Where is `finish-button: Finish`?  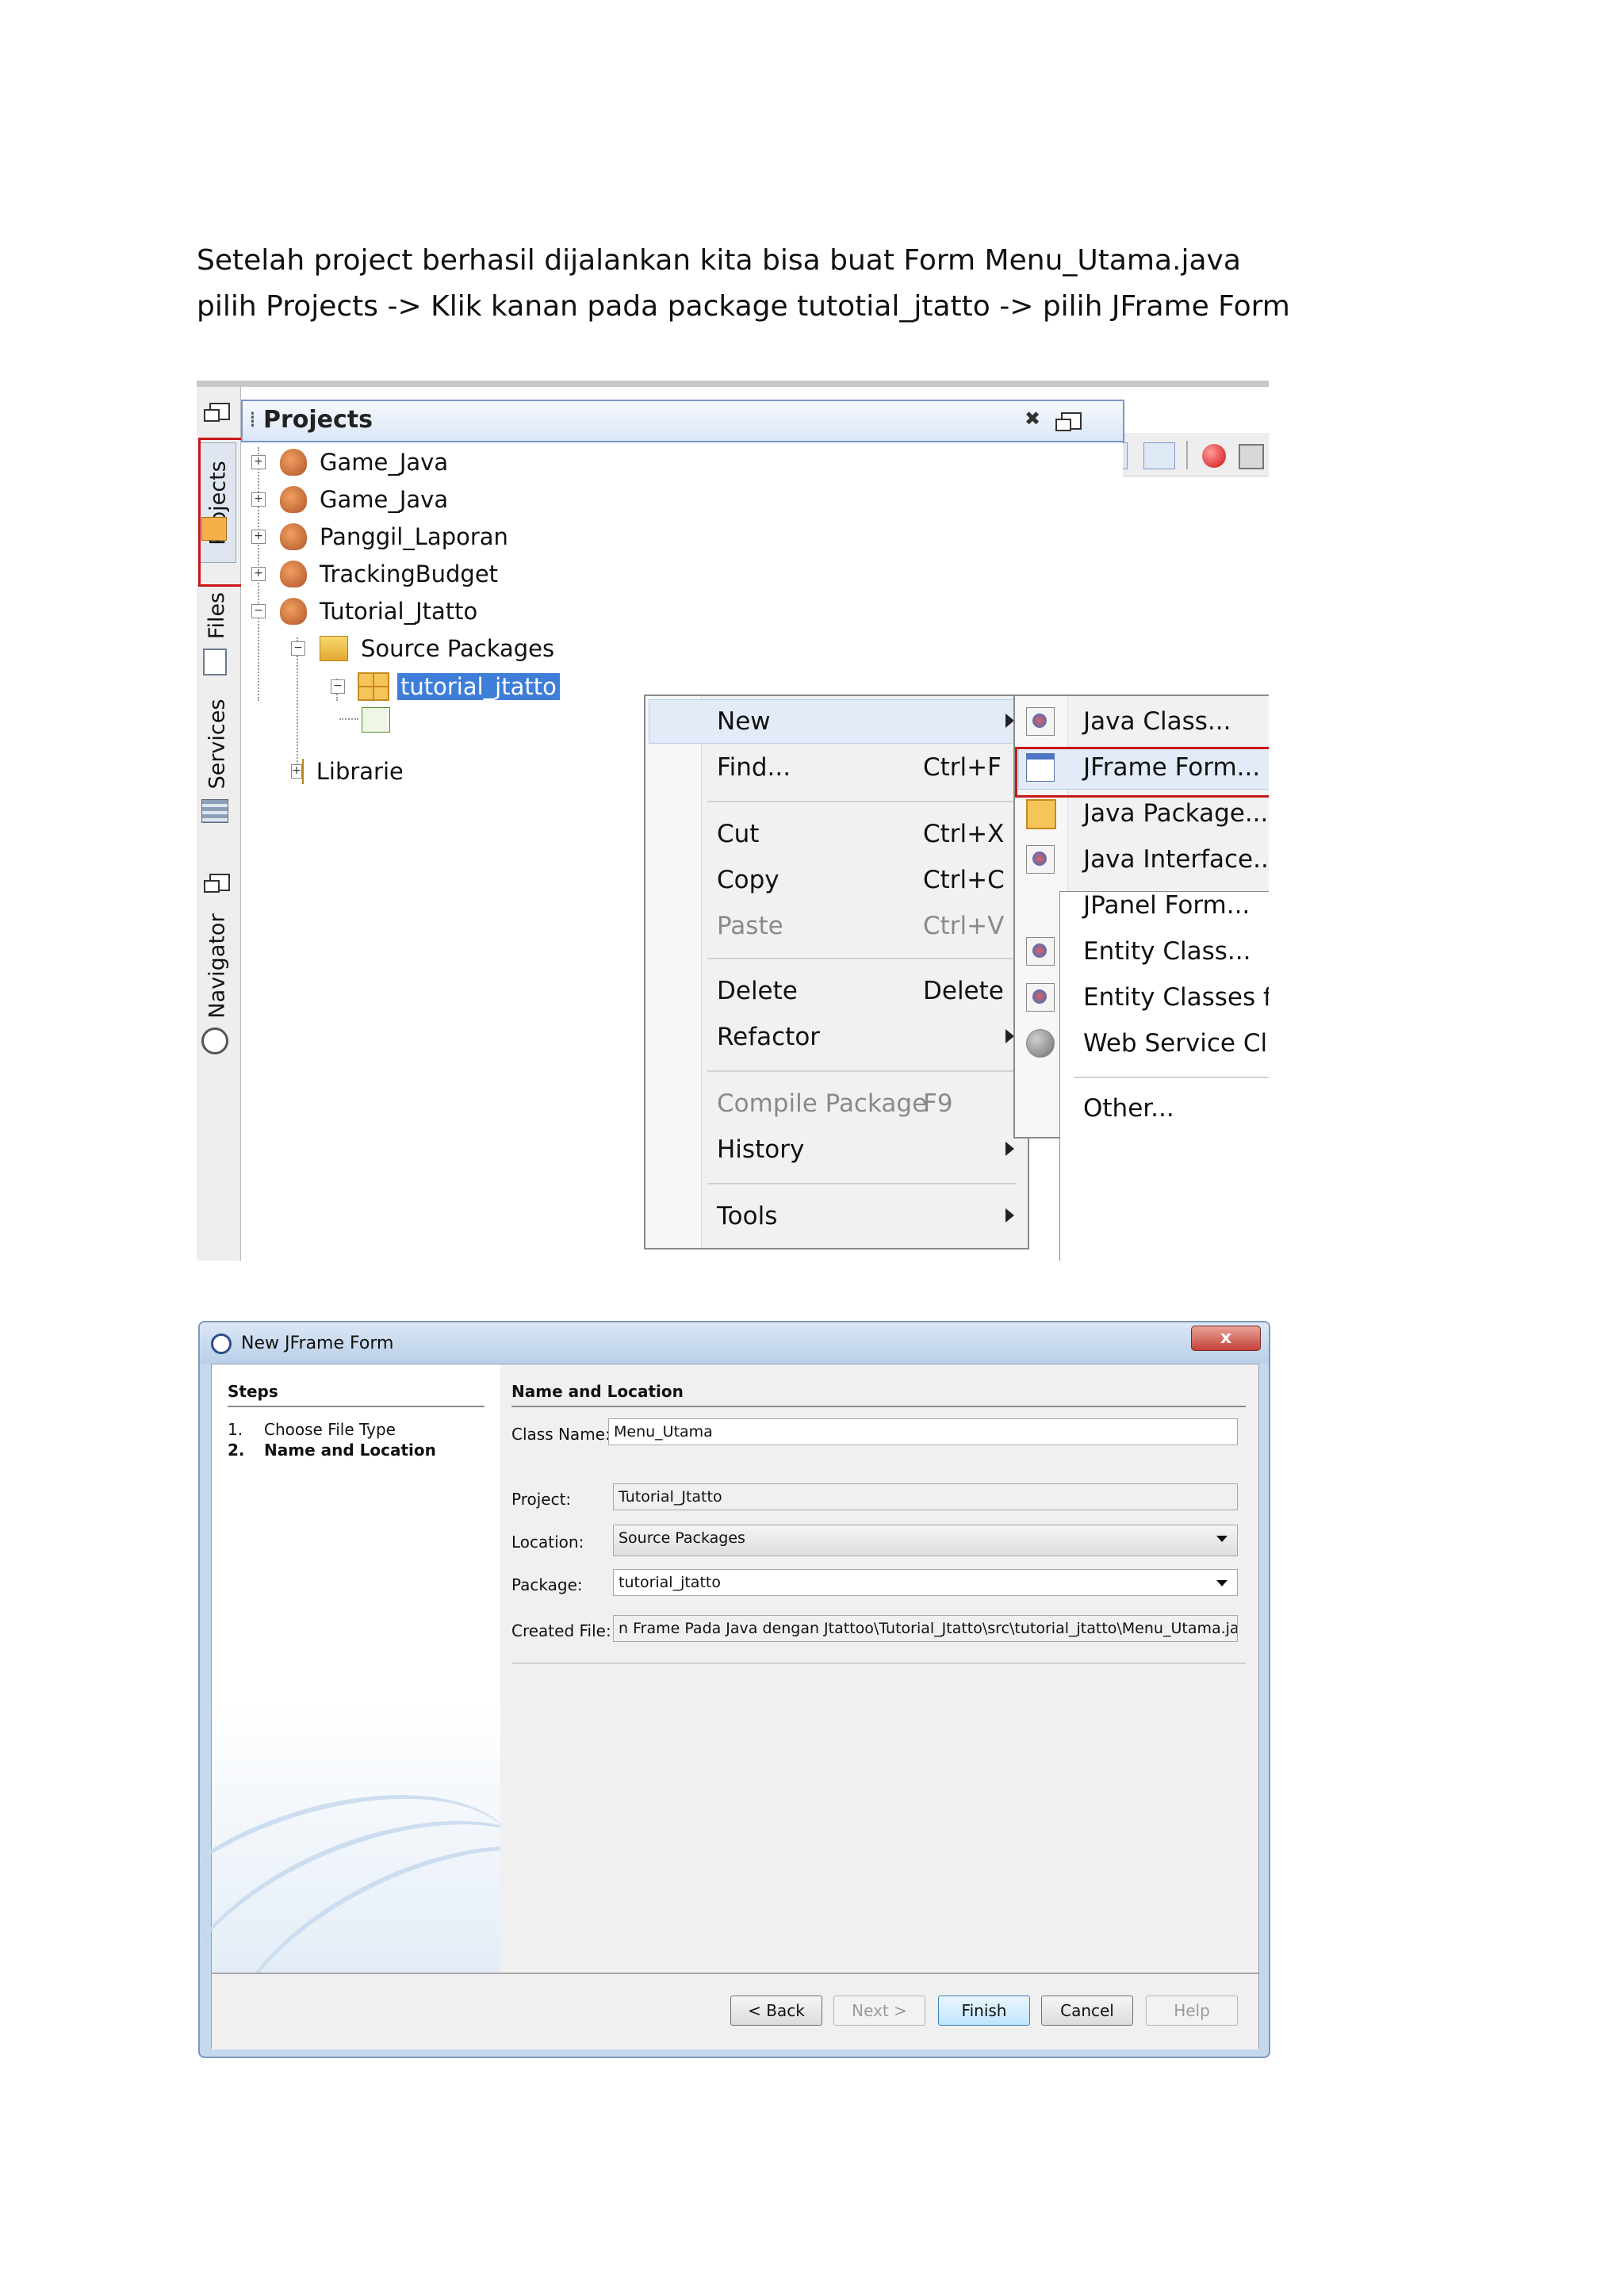
finish-button: Finish is located at coordinates (984, 2011).